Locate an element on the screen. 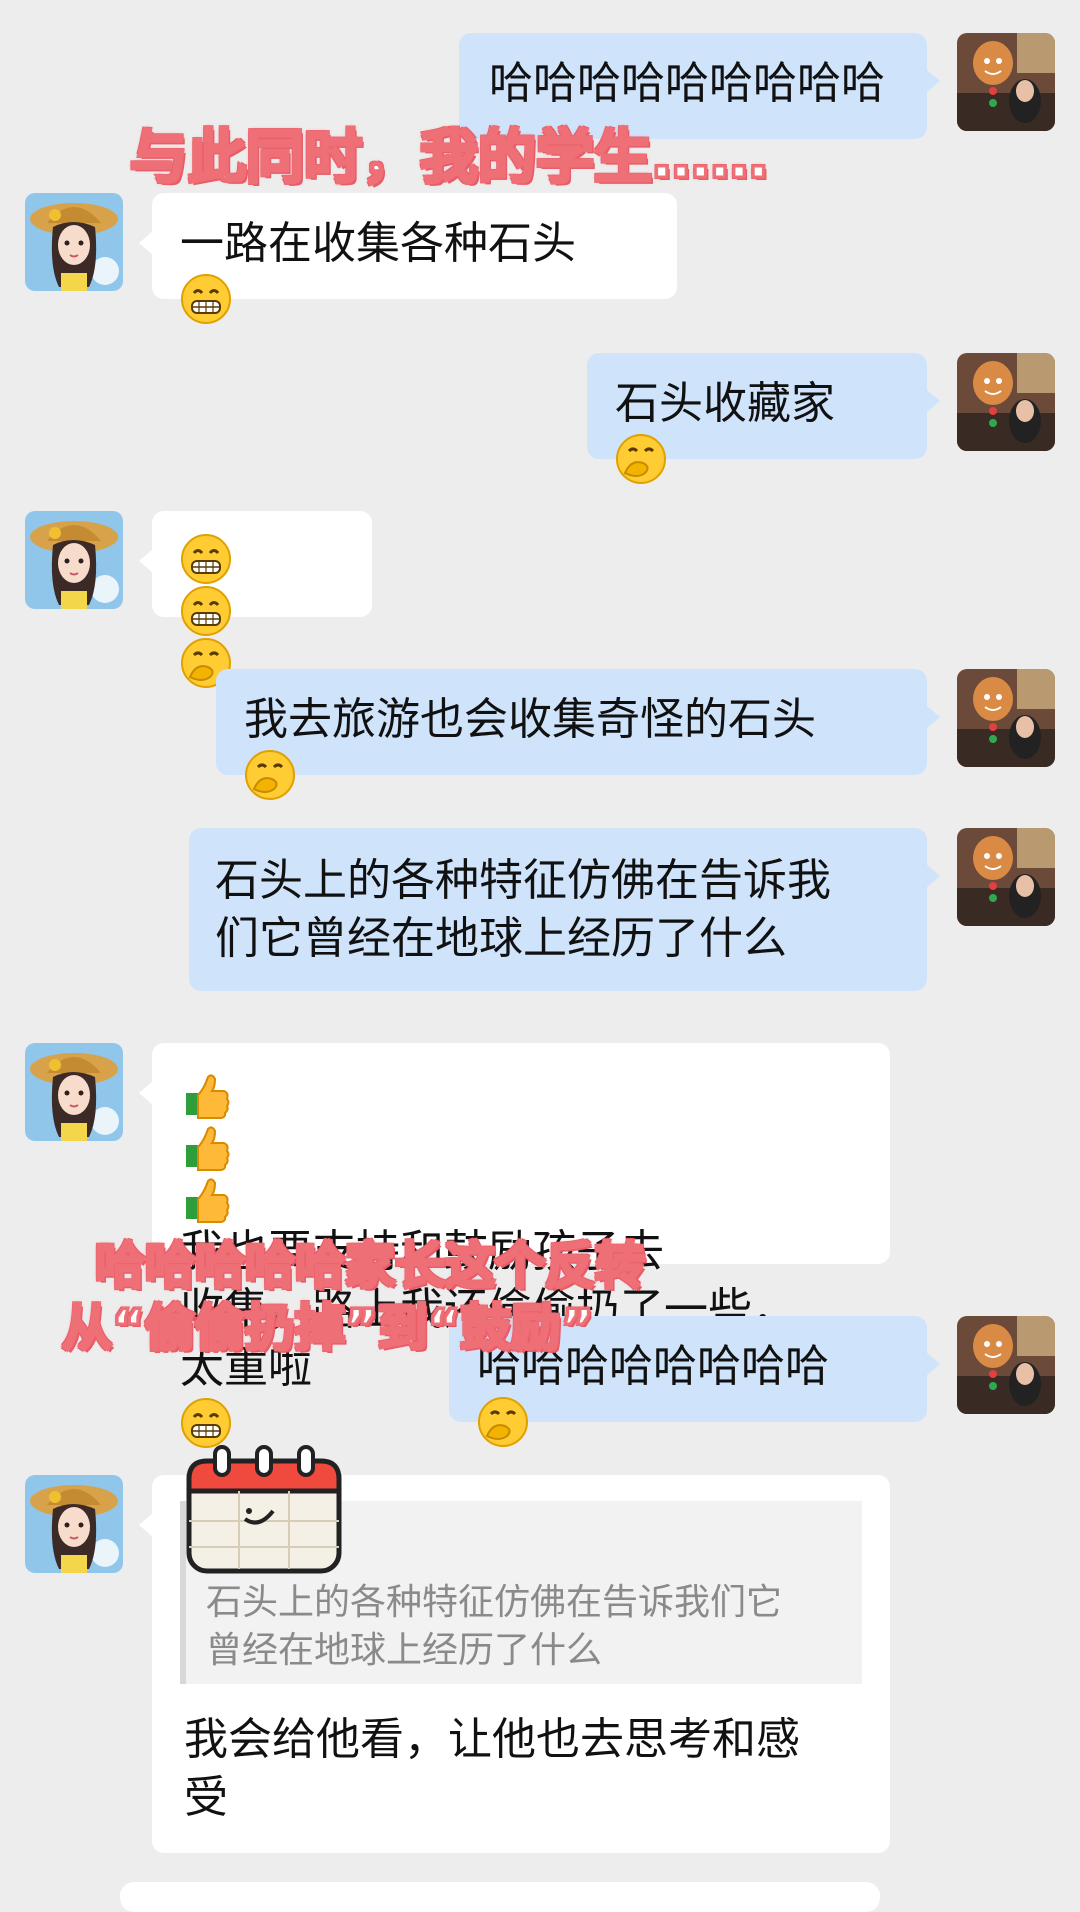 The height and width of the screenshot is (1912, 1080). message-line-2: 们它曾经在地球上经历了什么 is located at coordinates (501, 938).